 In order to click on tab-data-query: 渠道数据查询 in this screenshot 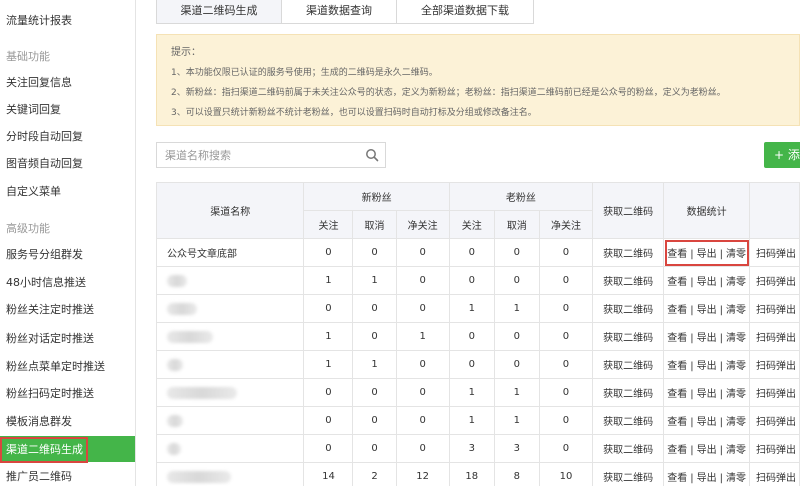, I will do `click(339, 12)`.